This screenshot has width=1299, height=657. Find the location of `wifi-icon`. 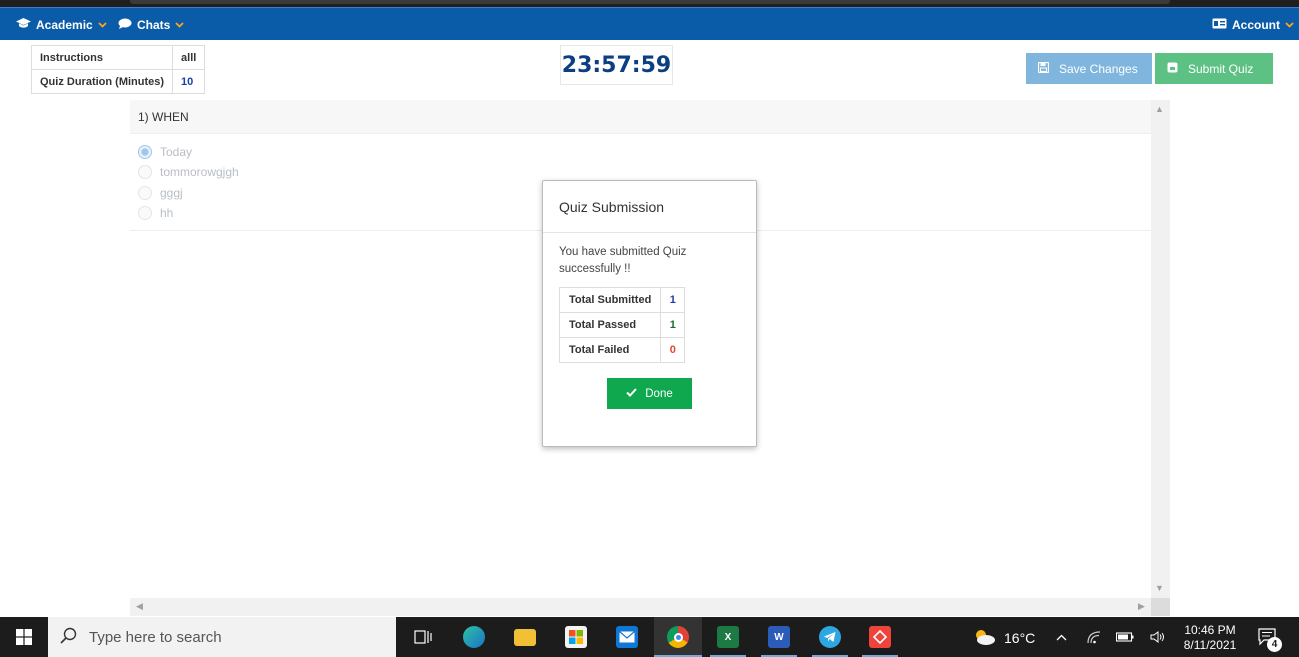

wifi-icon is located at coordinates (1094, 637).